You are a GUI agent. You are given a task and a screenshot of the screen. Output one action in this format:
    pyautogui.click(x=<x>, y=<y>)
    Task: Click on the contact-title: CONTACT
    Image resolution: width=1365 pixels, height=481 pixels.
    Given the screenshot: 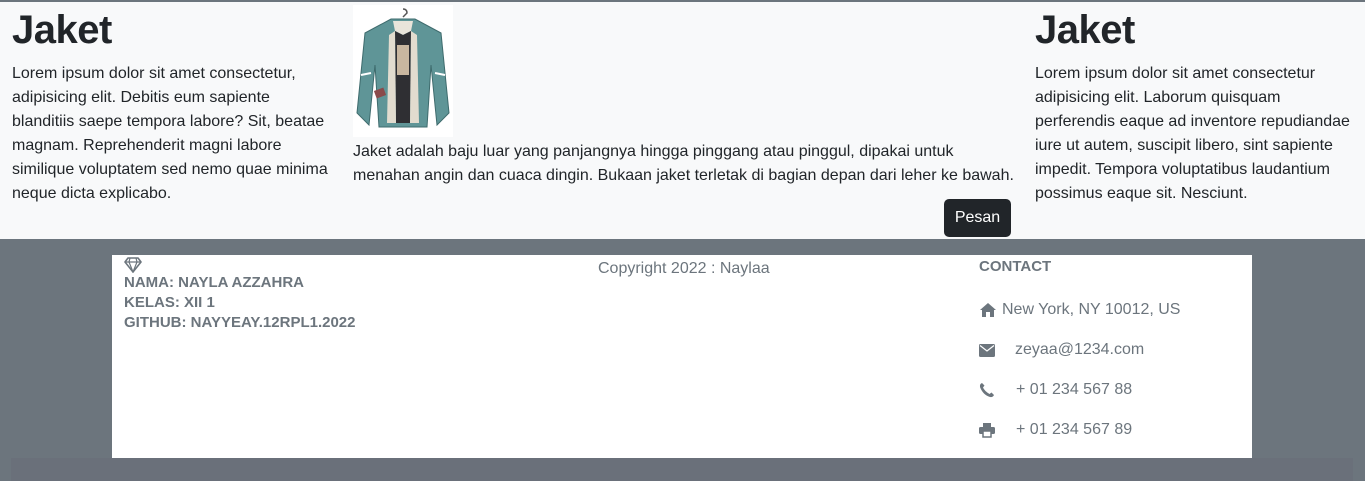 What is the action you would take?
    pyautogui.click(x=1015, y=266)
    